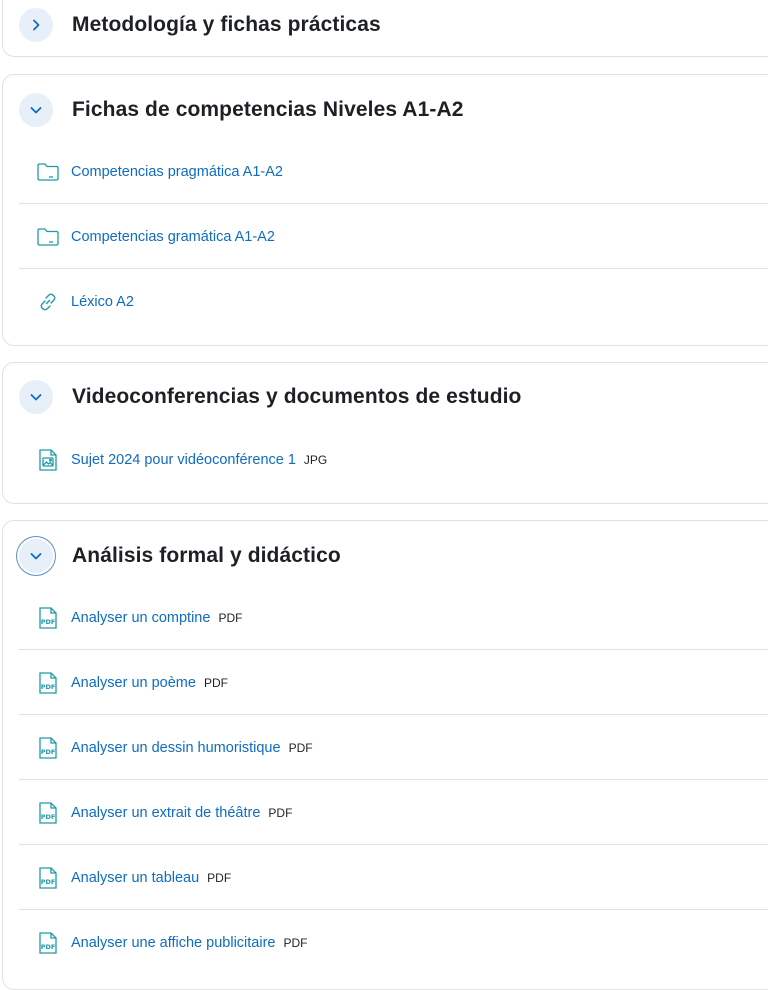  I want to click on activity-link: Analyser un extrait de théâtre, so click(165, 813).